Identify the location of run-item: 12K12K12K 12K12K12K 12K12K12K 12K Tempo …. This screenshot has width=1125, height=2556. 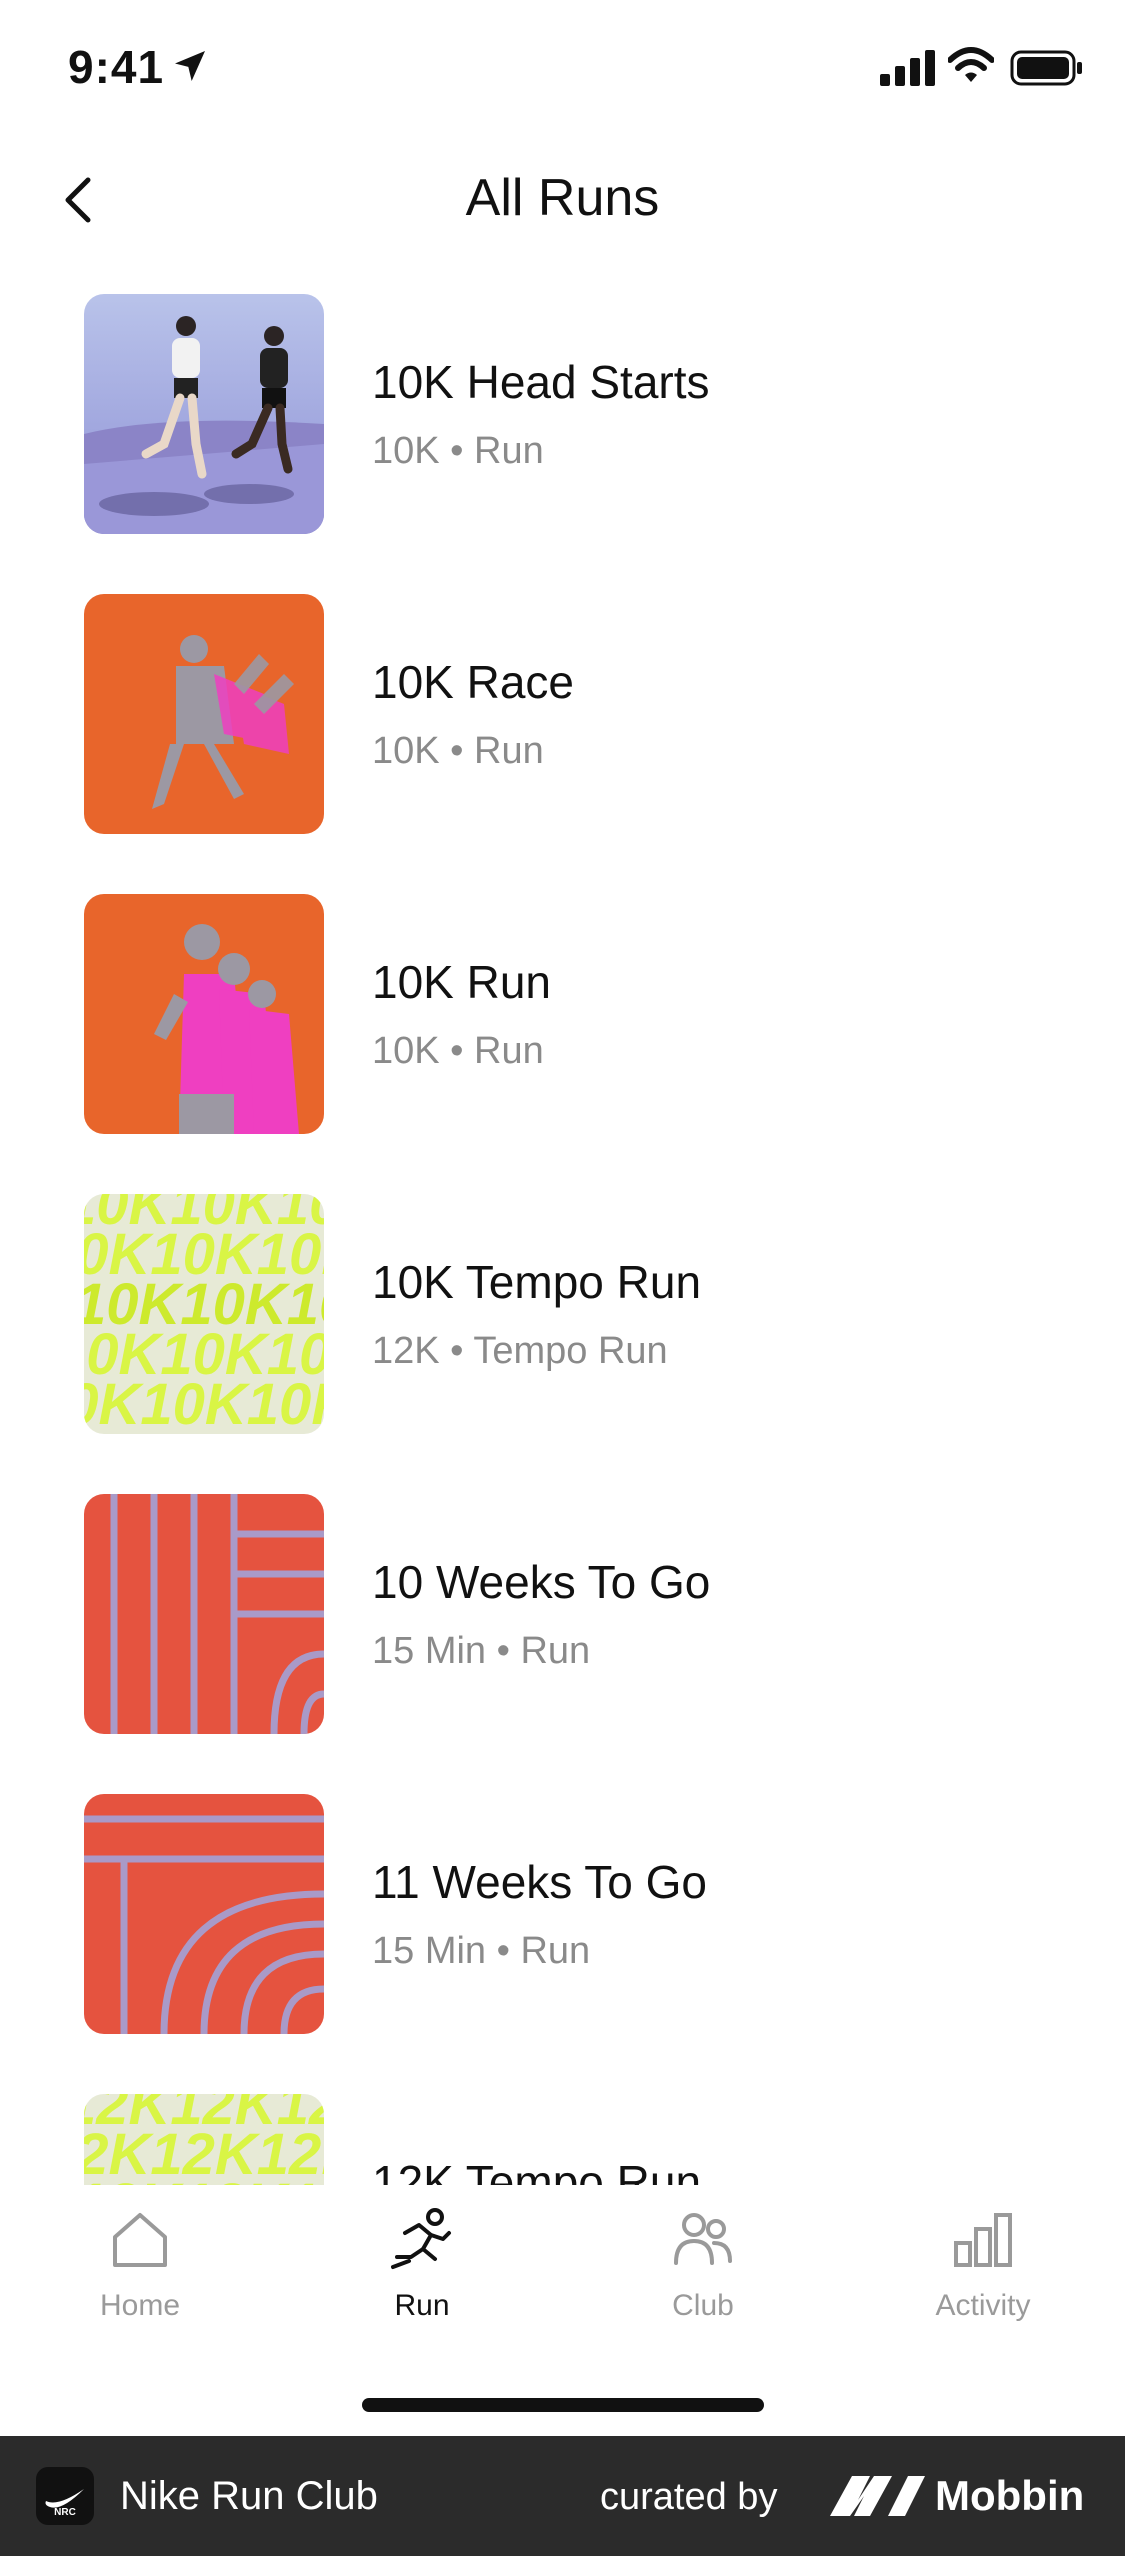
(562, 2122).